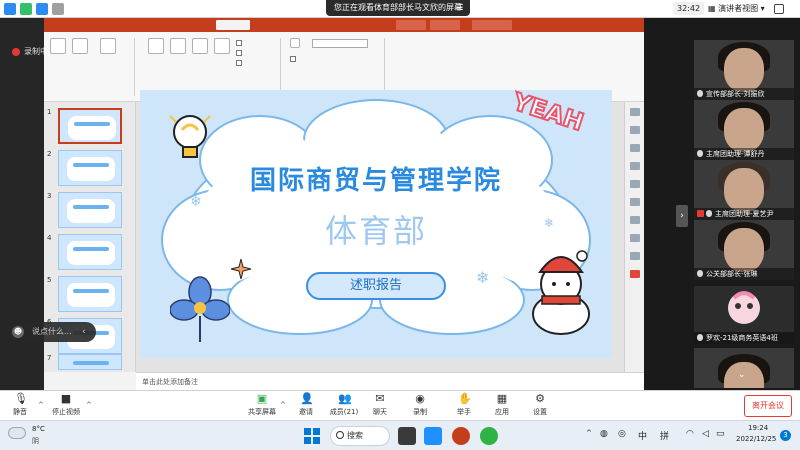 This screenshot has width=800, height=450. What do you see at coordinates (10, 9) in the screenshot?
I see `info-icon` at bounding box center [10, 9].